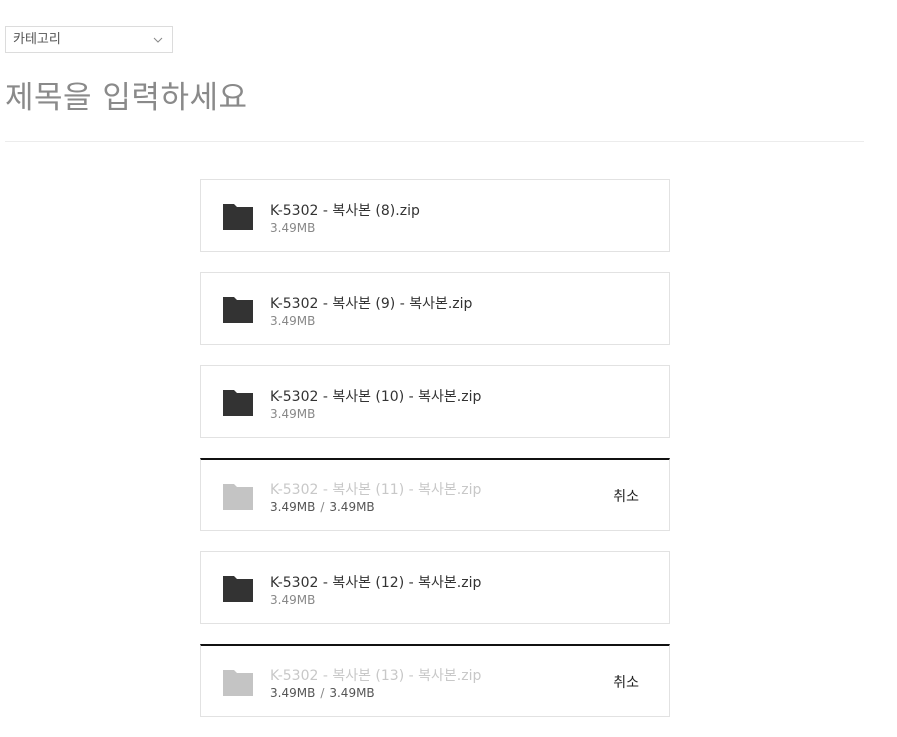 This screenshot has height=737, width=897. I want to click on file-card: K-5302 - 복사본 (10) - 복사본.zip 3.49MB, so click(435, 401).